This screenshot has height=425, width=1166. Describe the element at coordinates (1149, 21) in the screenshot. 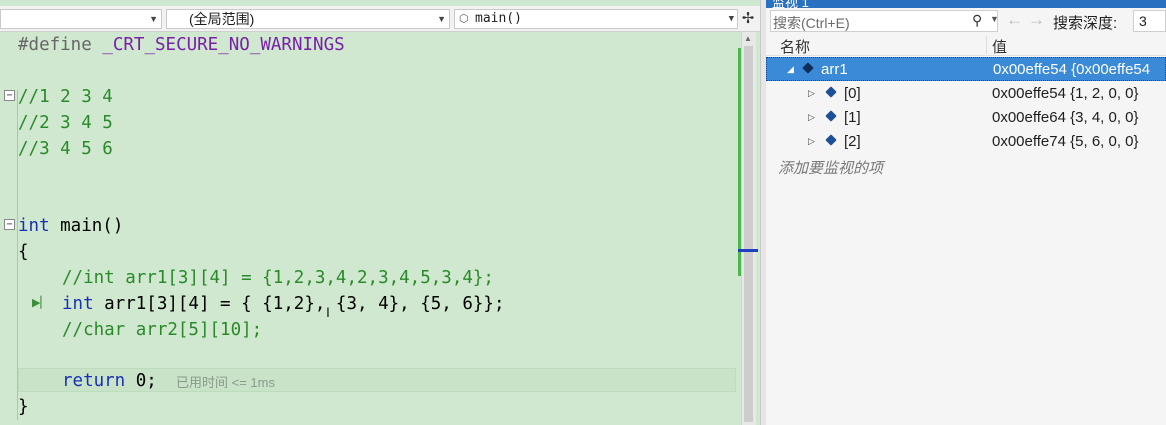

I see `search-depth-field: 3` at that location.